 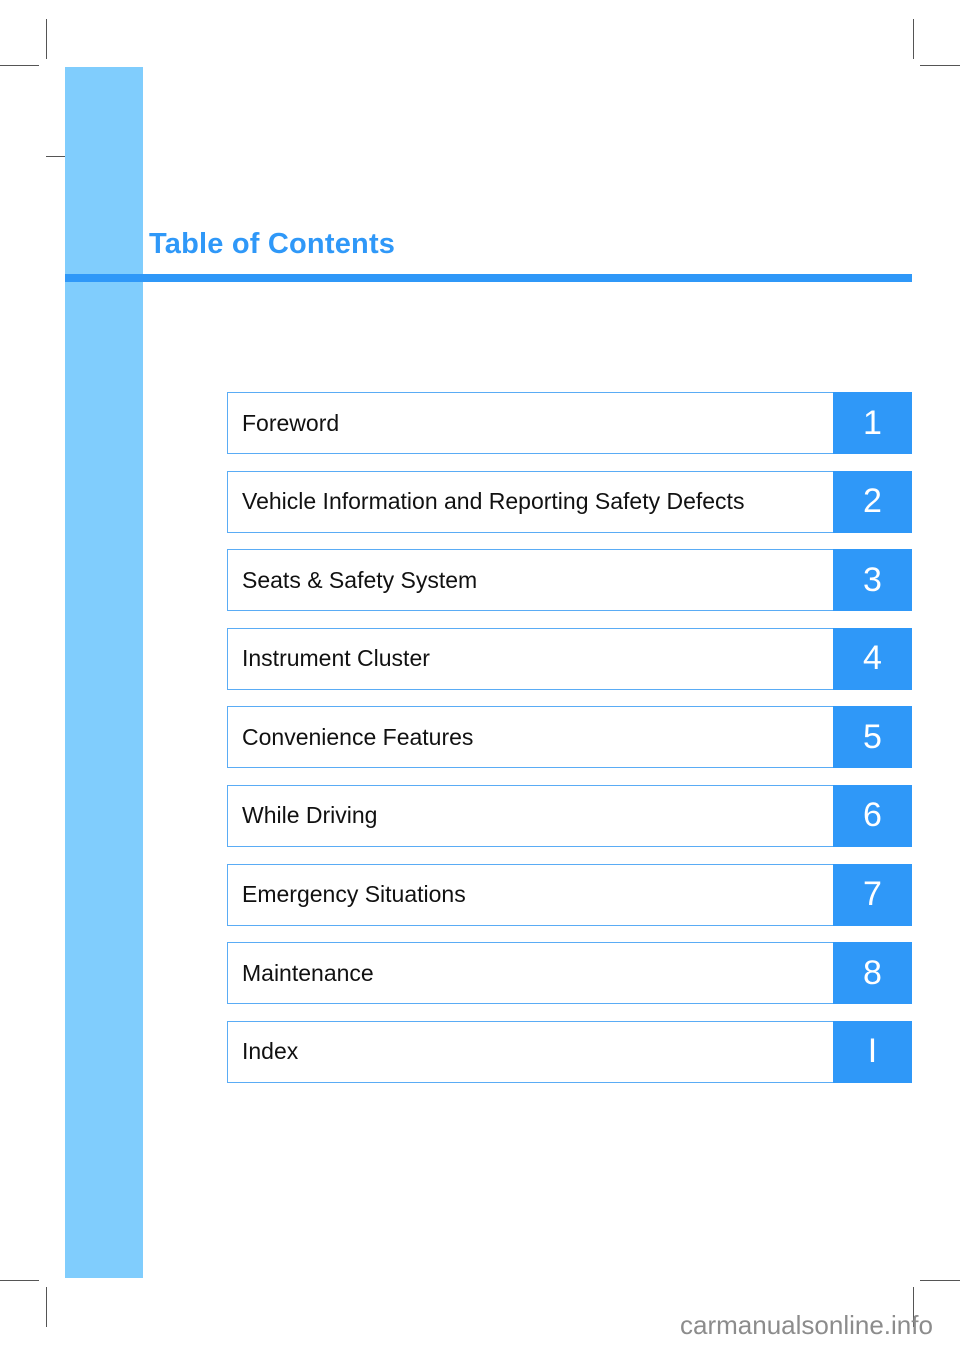 What do you see at coordinates (569, 737) in the screenshot?
I see `toc-item-convenience-features: Convenience Features 5` at bounding box center [569, 737].